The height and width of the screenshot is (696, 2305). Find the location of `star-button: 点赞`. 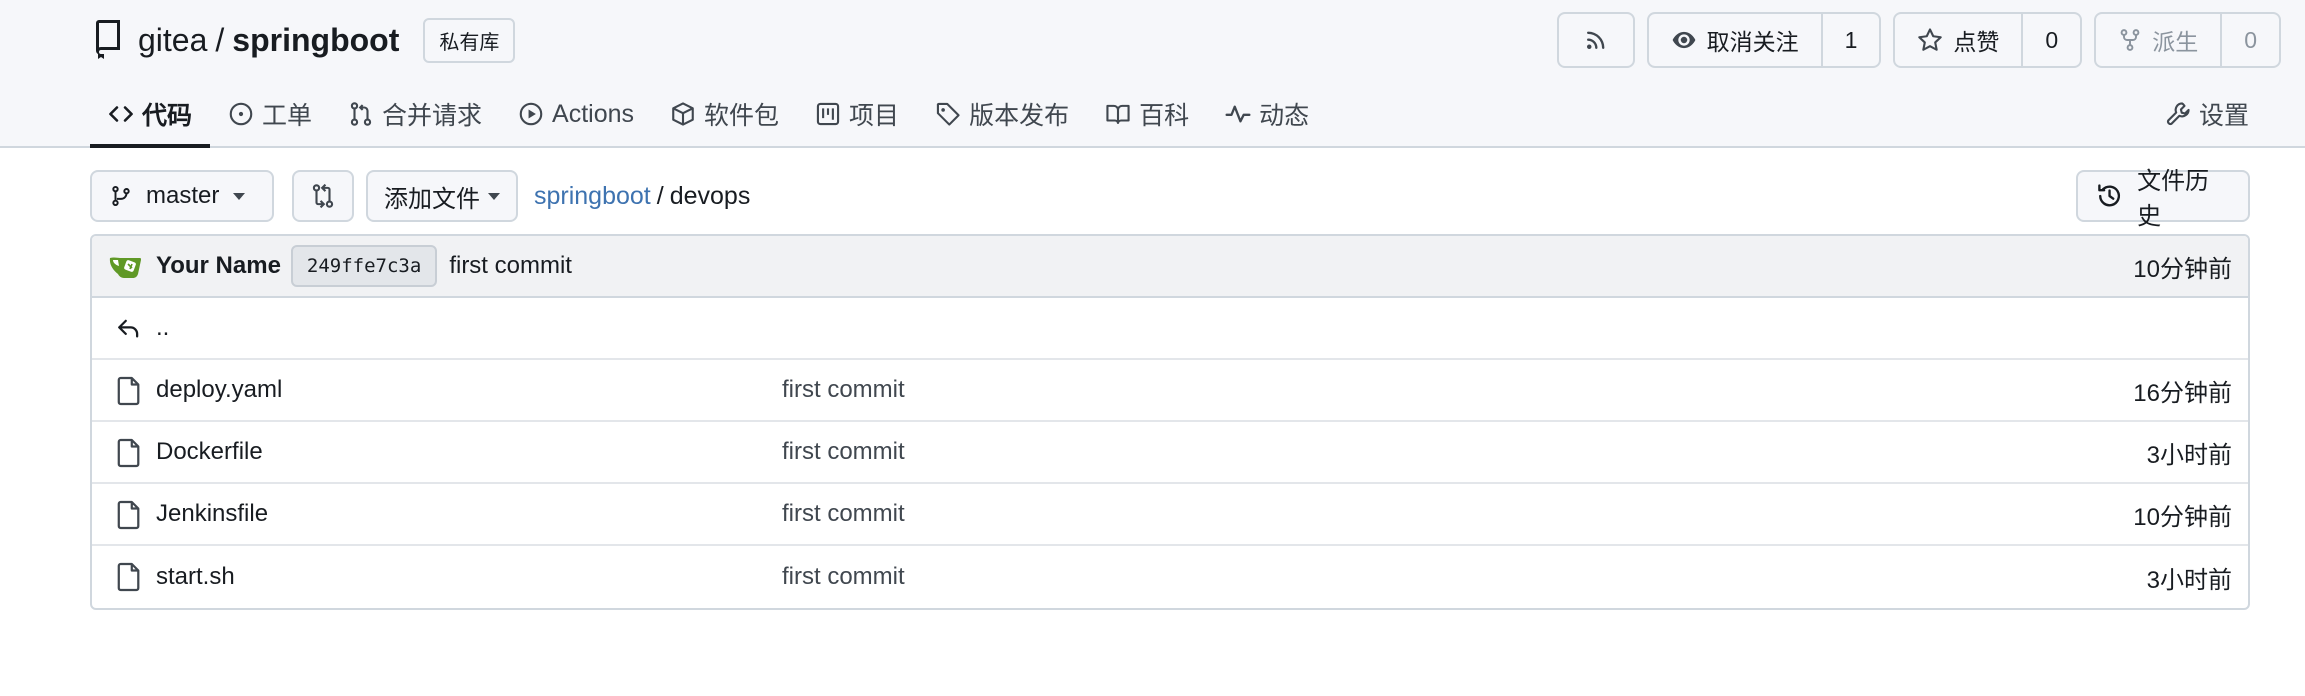

star-button: 点赞 is located at coordinates (1958, 40).